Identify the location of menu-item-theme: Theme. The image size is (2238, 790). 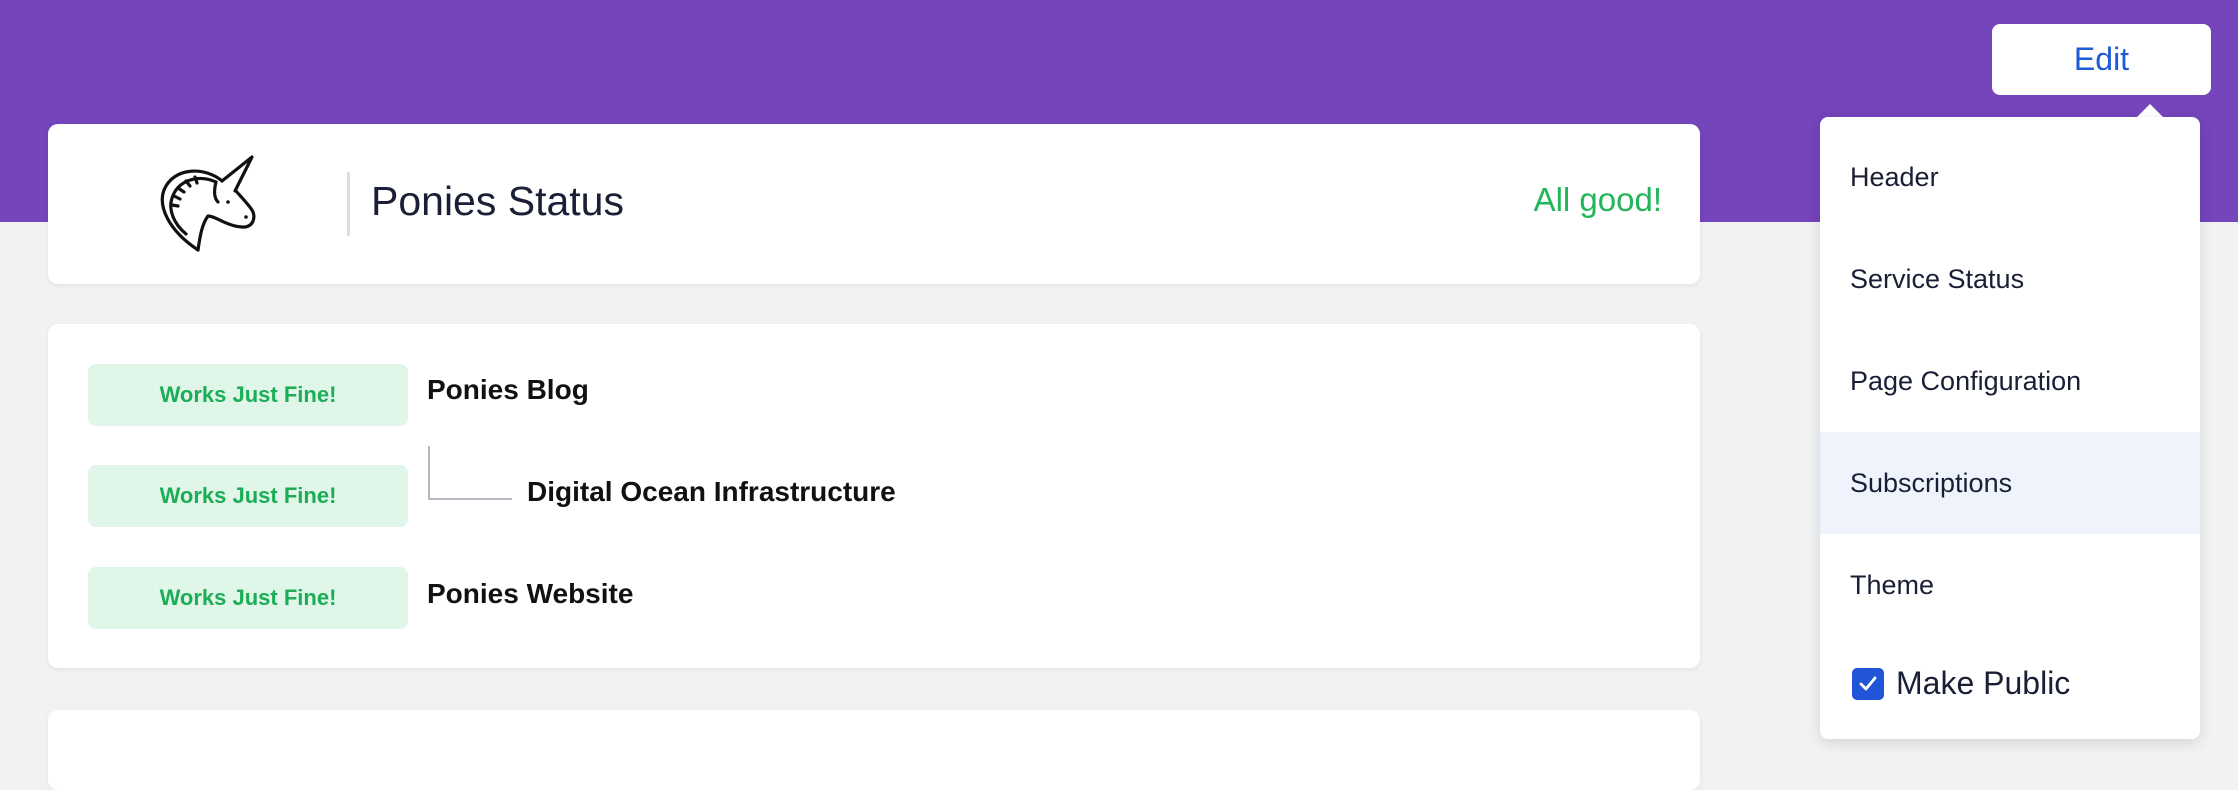
(2010, 585).